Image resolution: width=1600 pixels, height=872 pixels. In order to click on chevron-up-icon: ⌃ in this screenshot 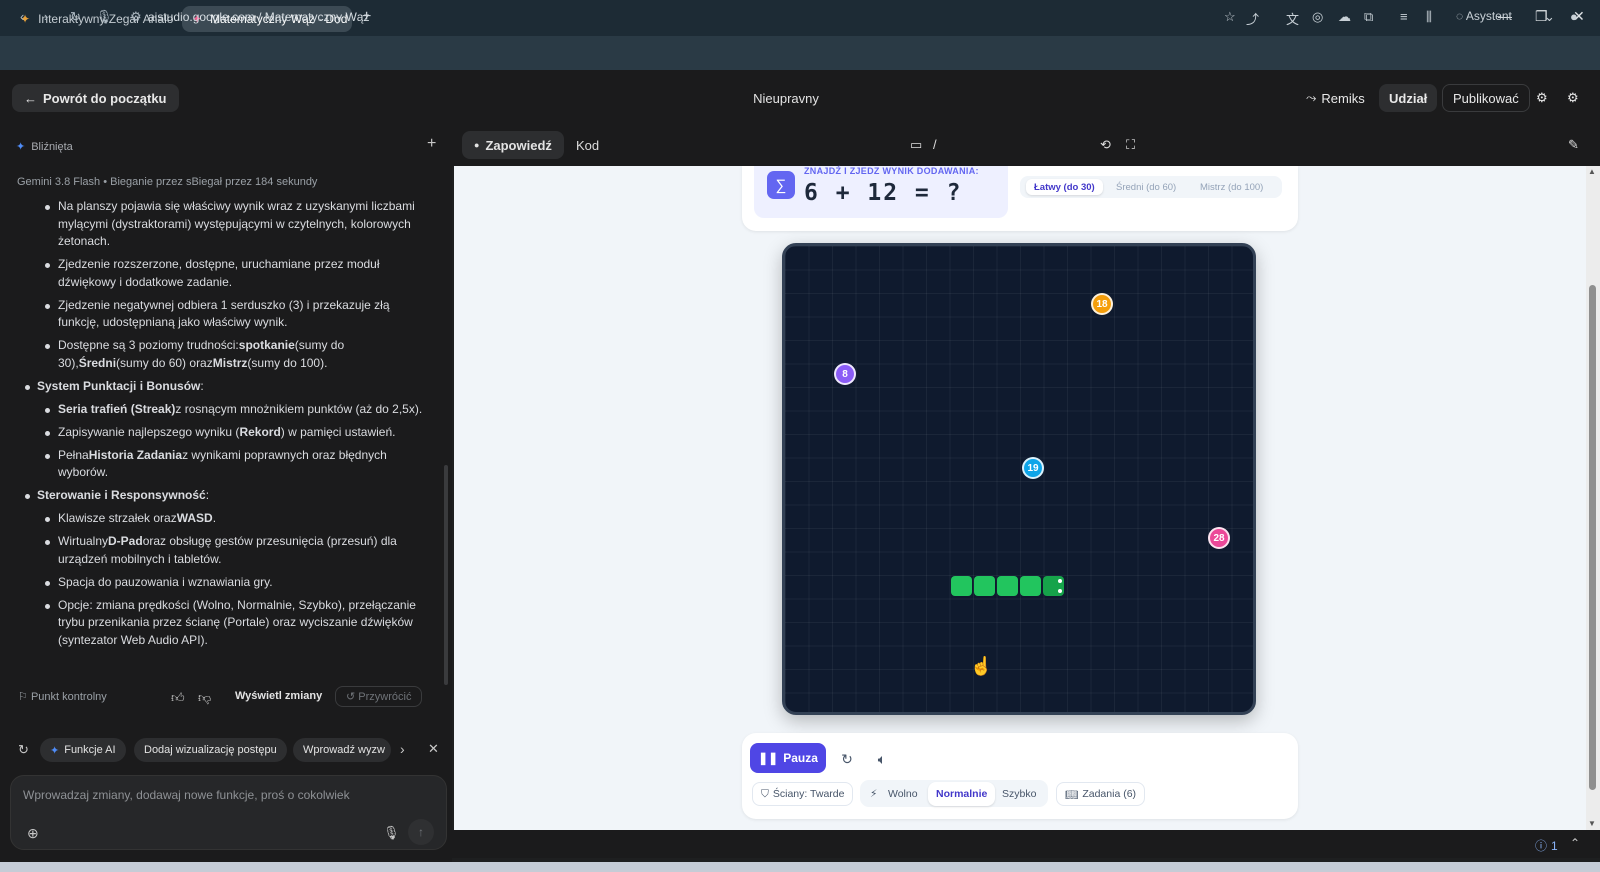, I will do `click(1575, 843)`.